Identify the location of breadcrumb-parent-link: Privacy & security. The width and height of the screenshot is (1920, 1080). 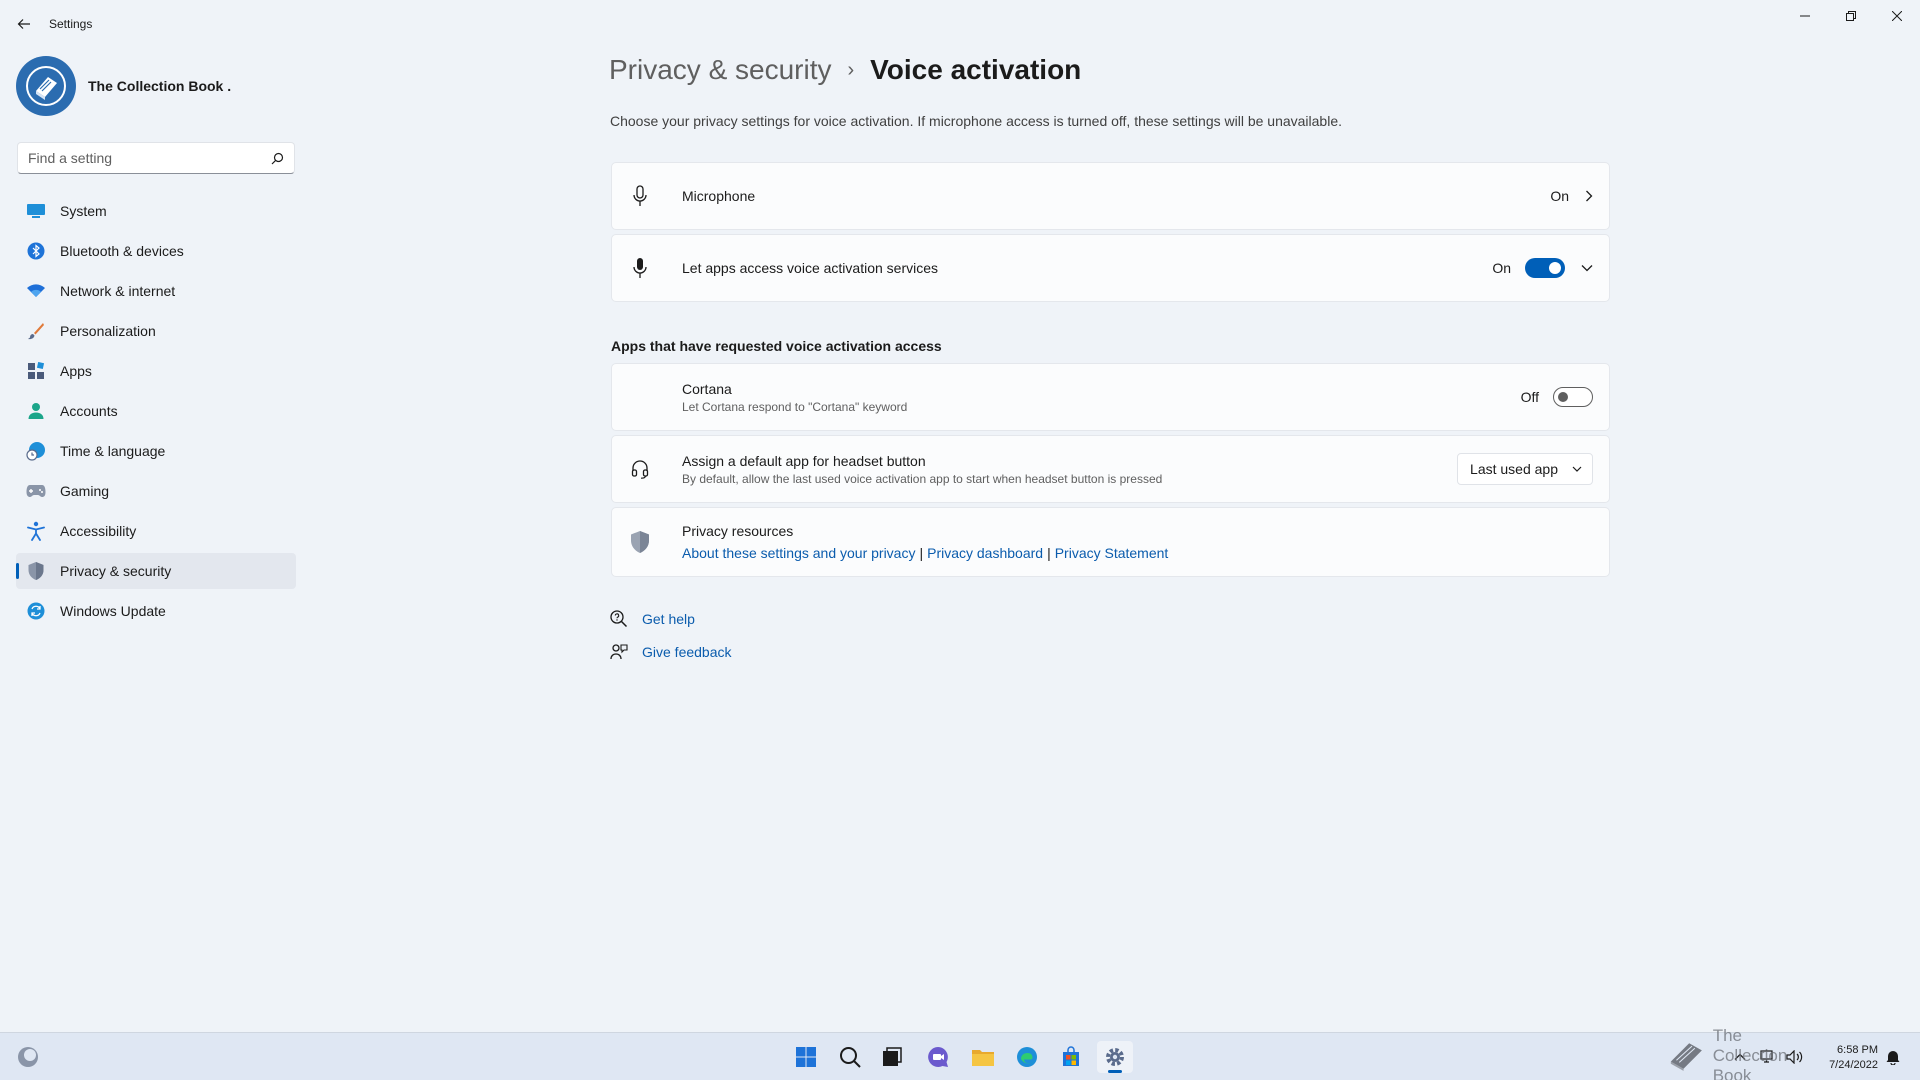
(720, 70).